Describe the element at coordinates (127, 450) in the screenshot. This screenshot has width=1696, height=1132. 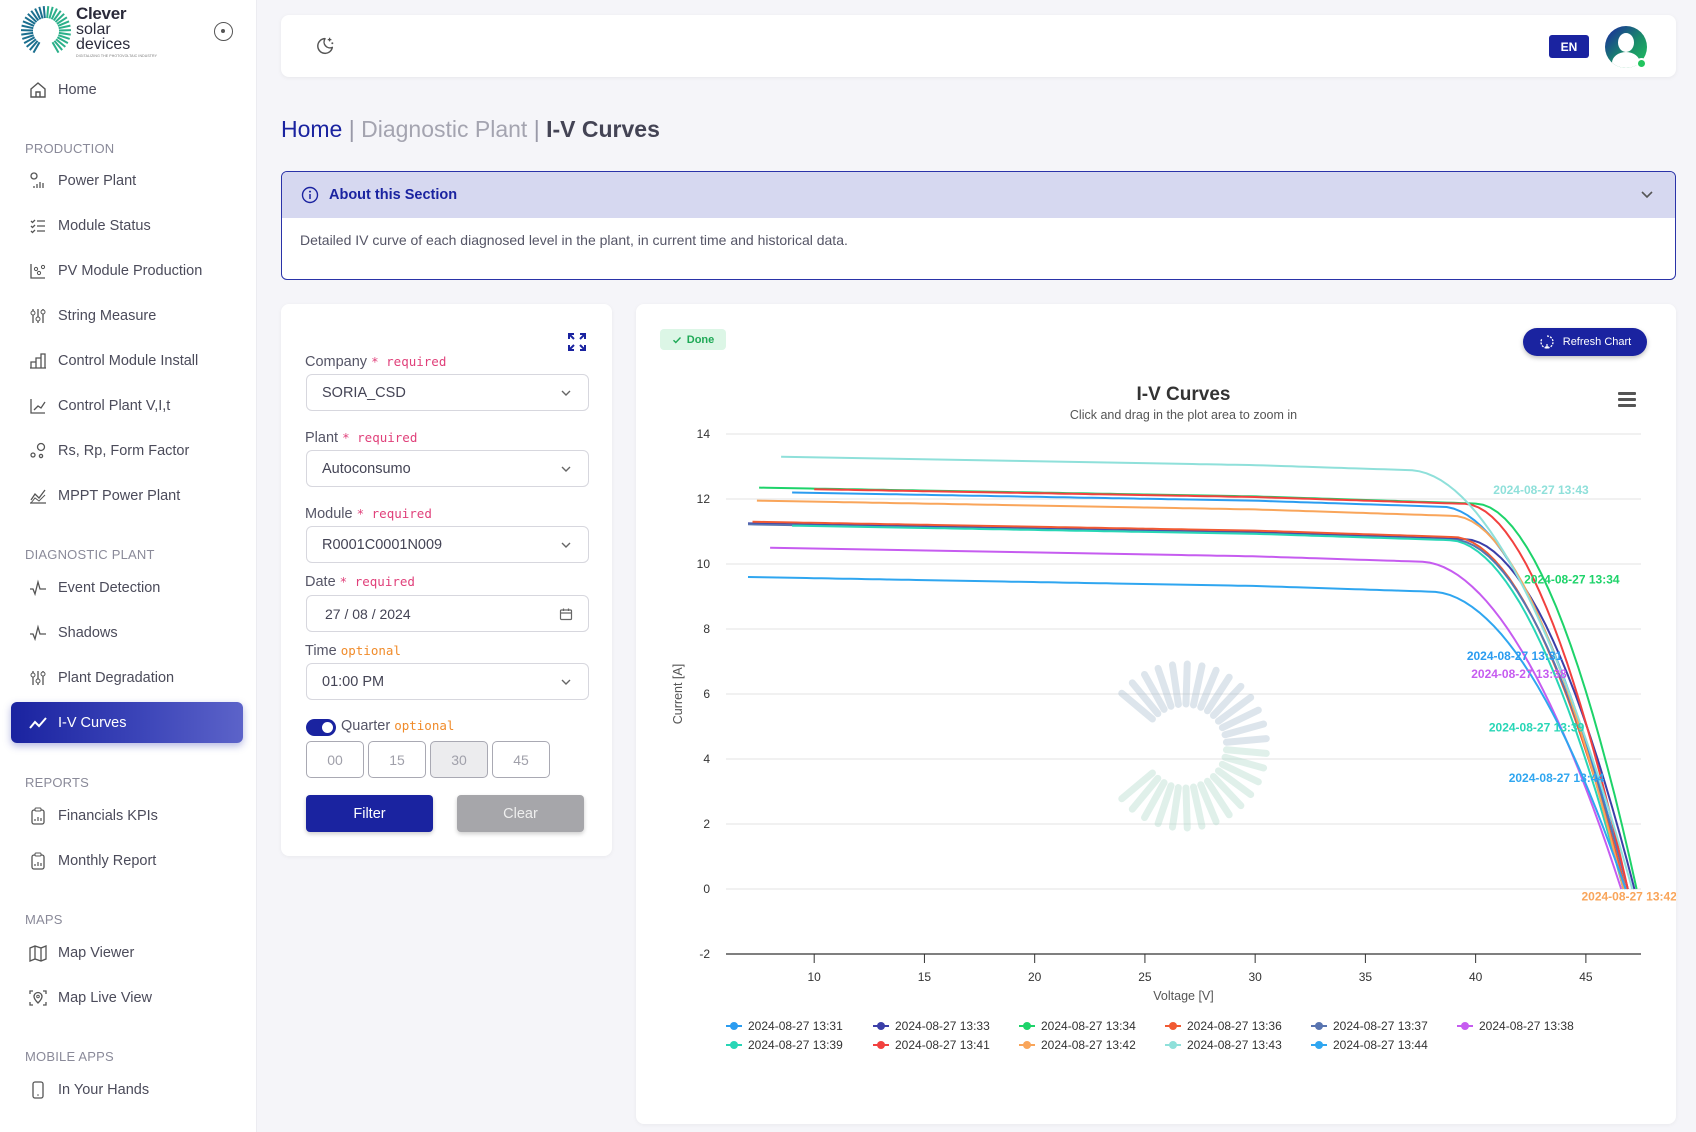
I see `sidebar-item-rs-rp-form-factor: Rs, Rp, Form Factor` at that location.